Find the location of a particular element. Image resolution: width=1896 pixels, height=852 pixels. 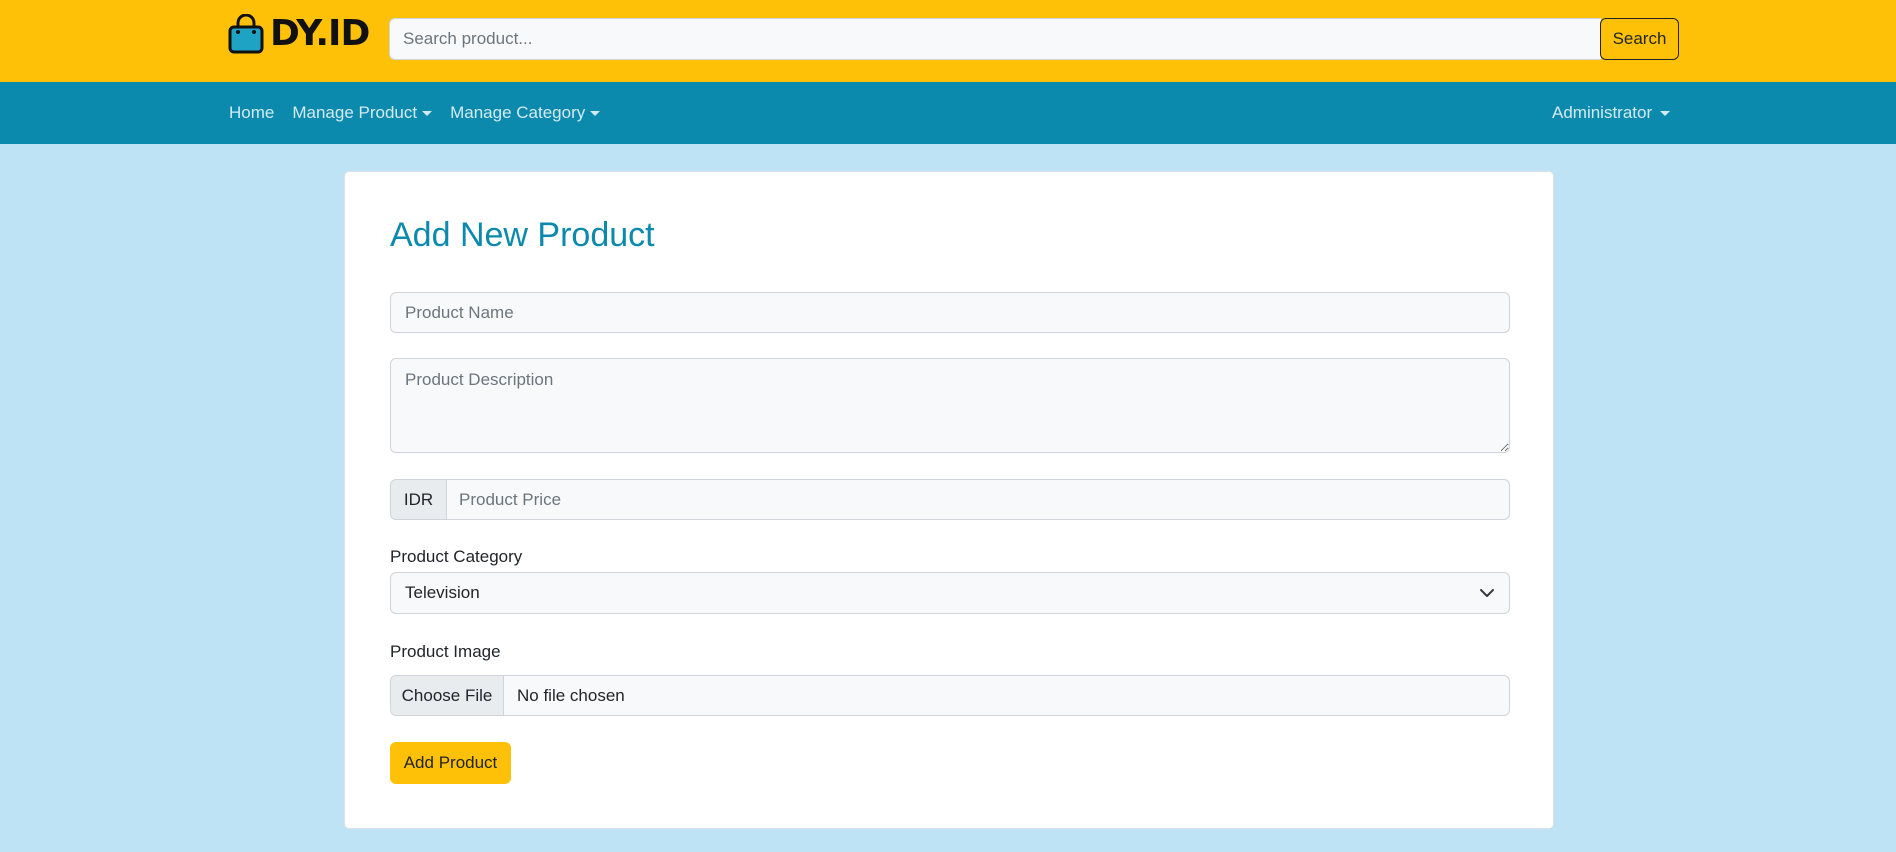

top-header: DY.ID Search is located at coordinates (948, 41).